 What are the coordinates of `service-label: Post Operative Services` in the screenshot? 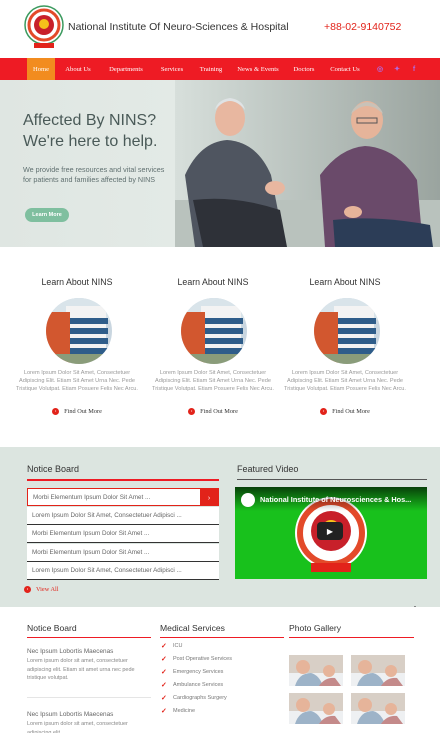 It's located at (202, 659).